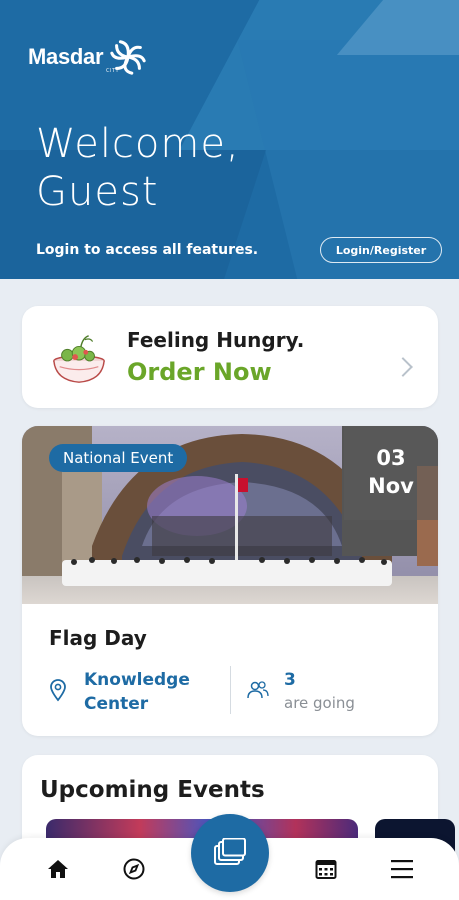 The width and height of the screenshot is (459, 900). What do you see at coordinates (230, 690) in the screenshot?
I see `divider` at bounding box center [230, 690].